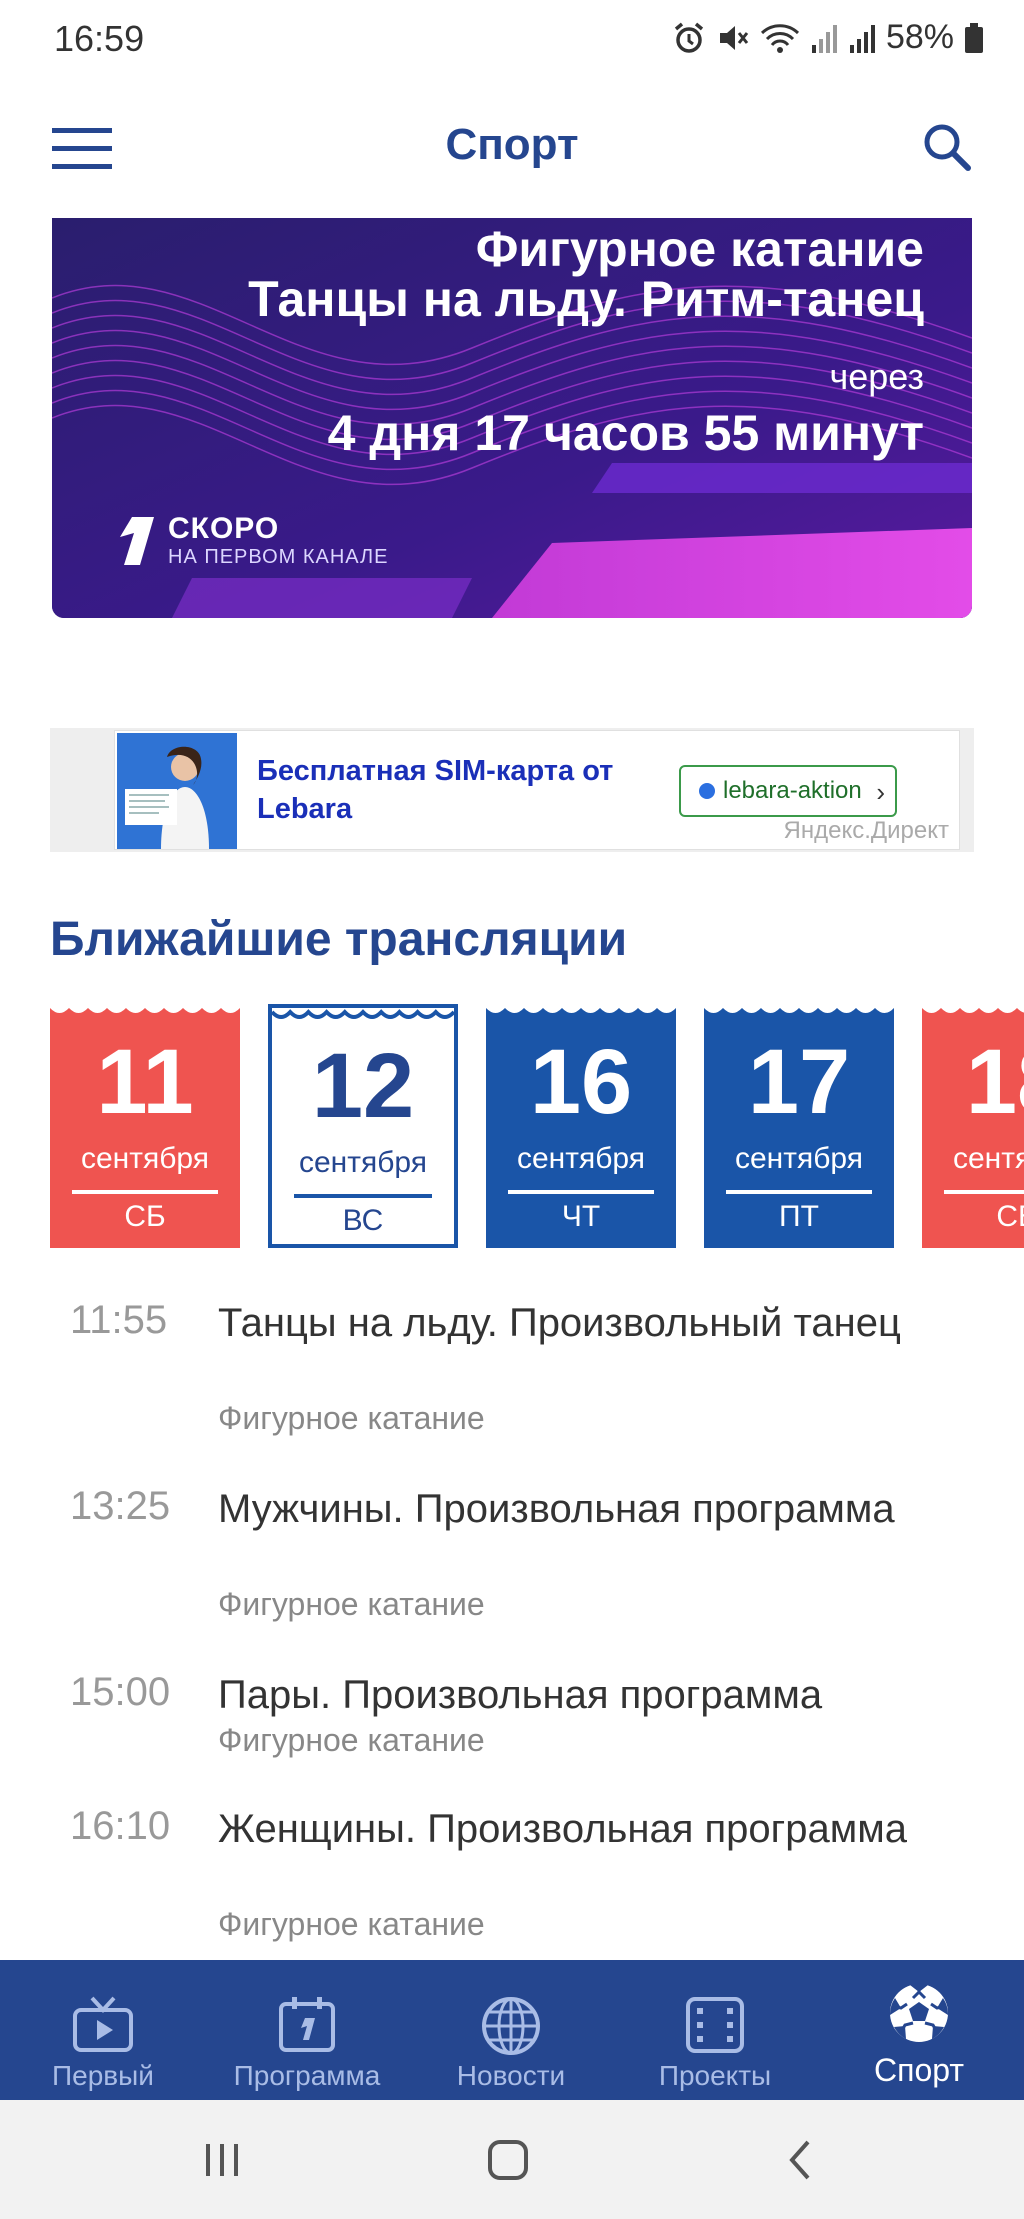 The height and width of the screenshot is (2219, 1024). I want to click on broadcast-title: Танцы на льду. Произвольный танец, so click(559, 1323).